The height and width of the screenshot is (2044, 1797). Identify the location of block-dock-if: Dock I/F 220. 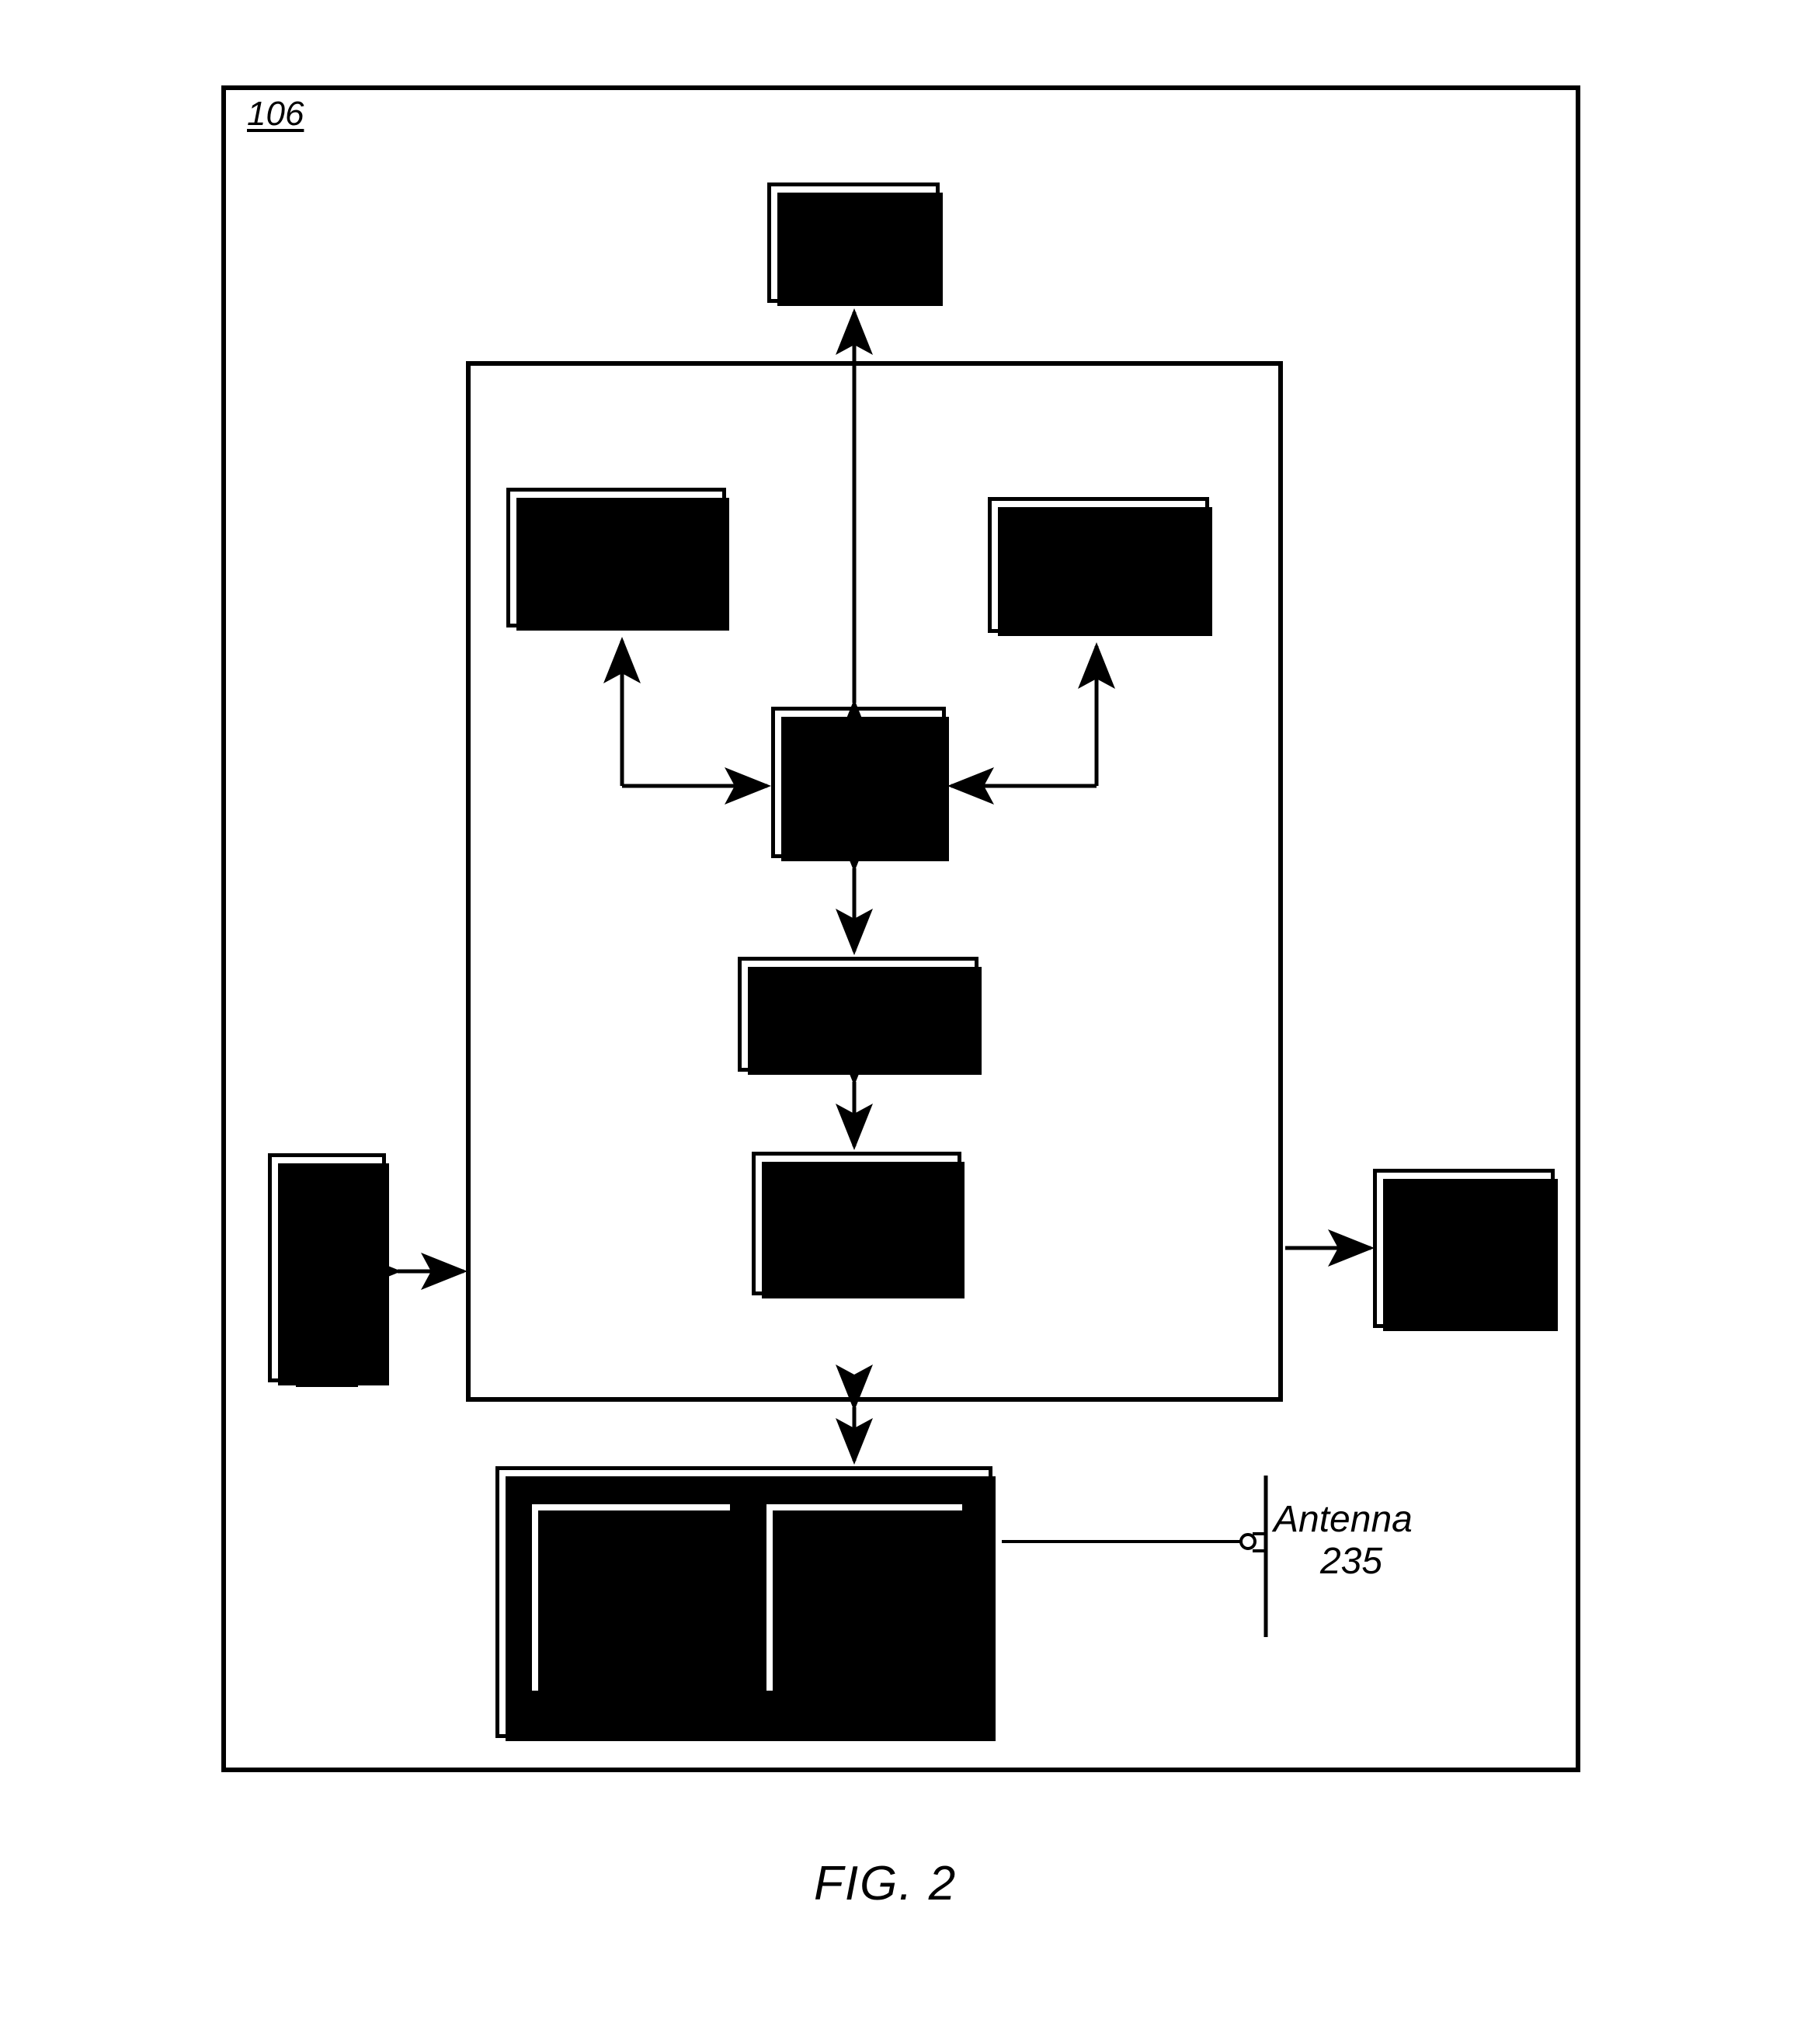
(328, 1271).